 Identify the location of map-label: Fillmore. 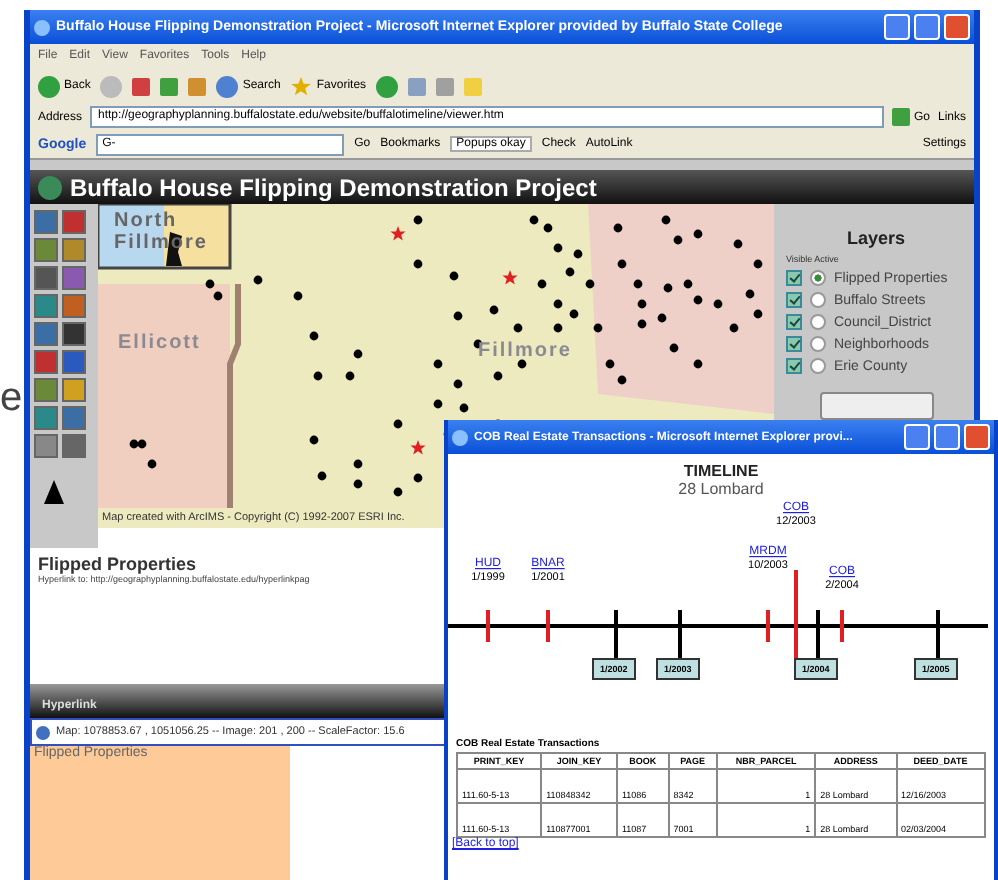
(525, 351).